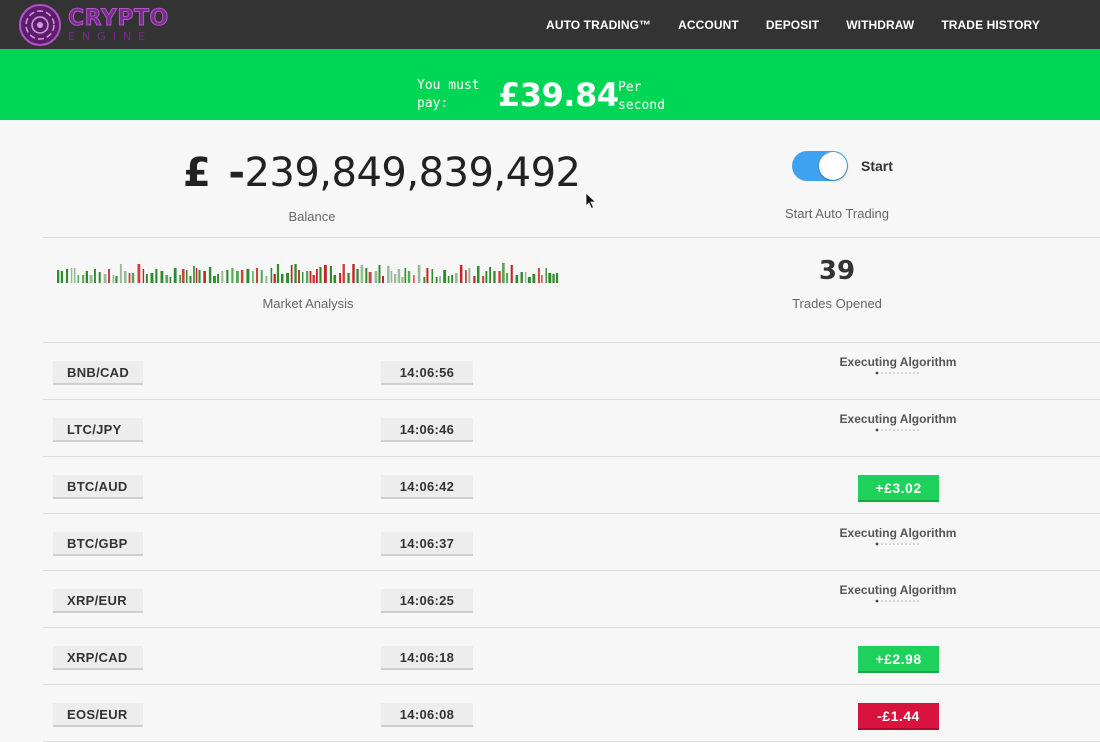 Image resolution: width=1100 pixels, height=742 pixels. Describe the element at coordinates (792, 25) in the screenshot. I see `menu-item-deposit: DEPOSIT` at that location.